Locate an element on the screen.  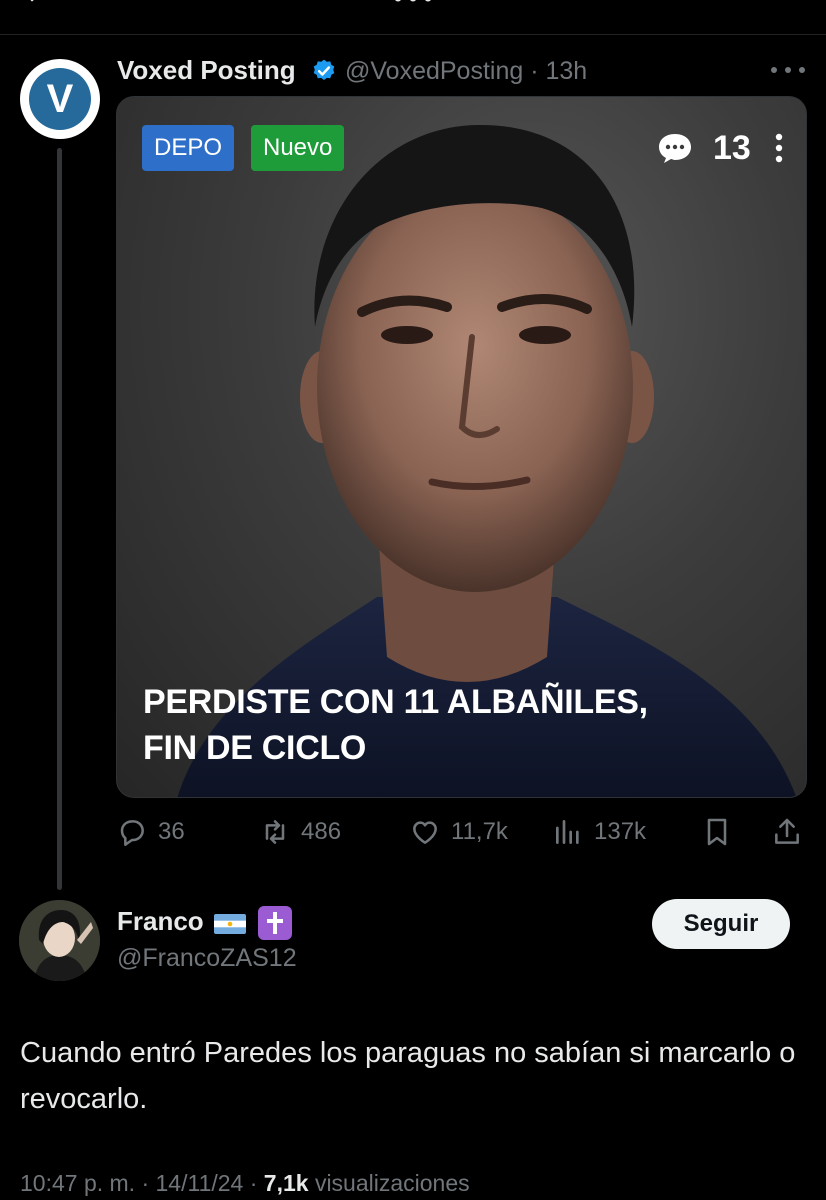
share-icon is located at coordinates (787, 831).